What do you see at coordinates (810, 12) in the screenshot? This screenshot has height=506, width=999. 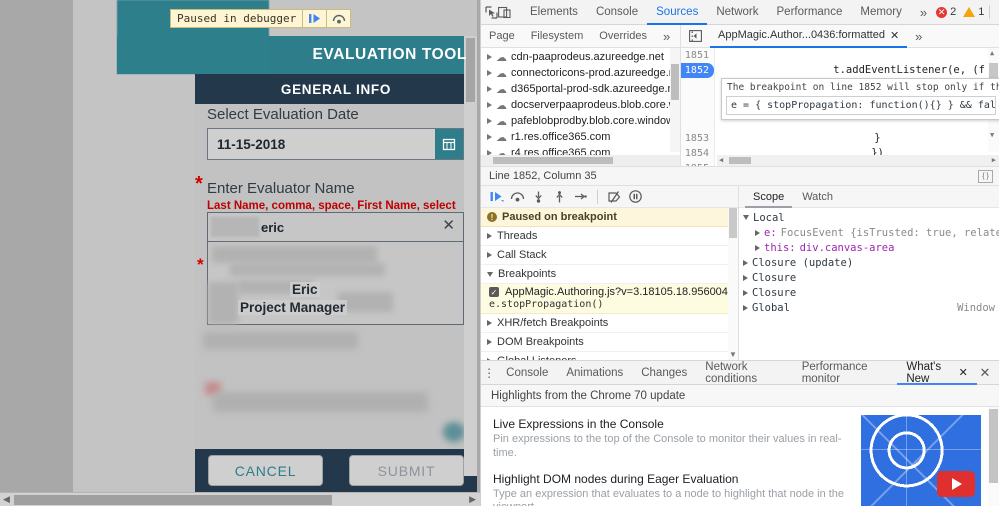 I see `tab-performance: Performance` at bounding box center [810, 12].